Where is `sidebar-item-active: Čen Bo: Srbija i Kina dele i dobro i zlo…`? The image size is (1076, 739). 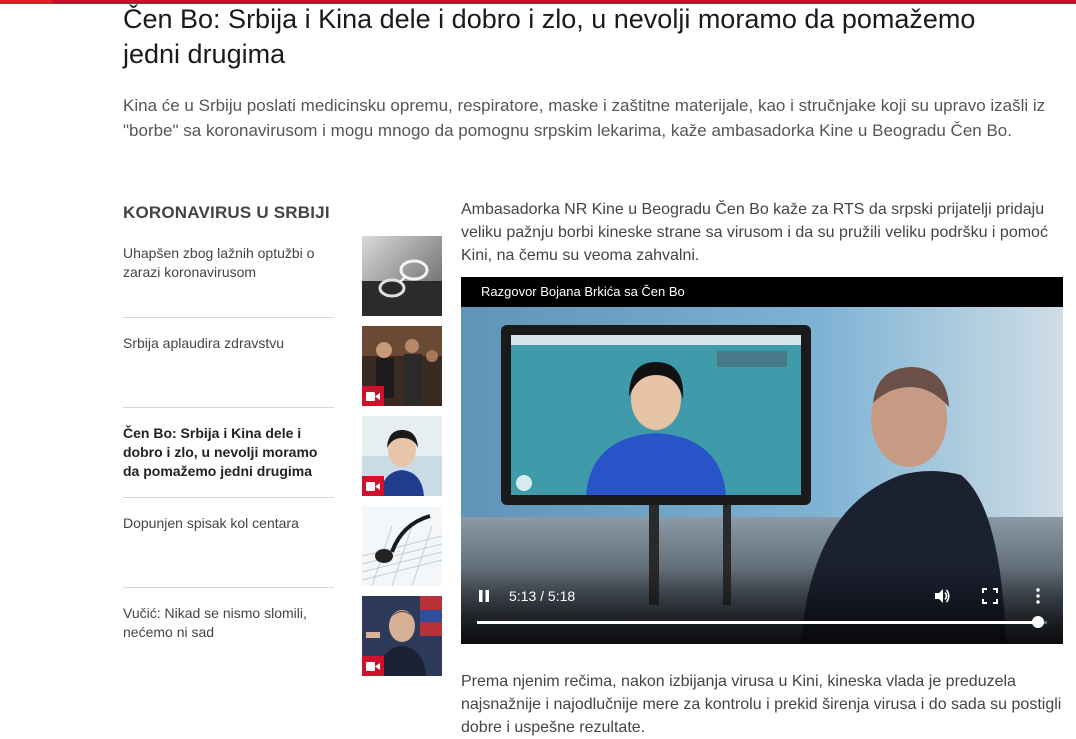
sidebar-item-active: Čen Bo: Srbija i Kina dele i dobro i zlo… is located at coordinates (283, 451).